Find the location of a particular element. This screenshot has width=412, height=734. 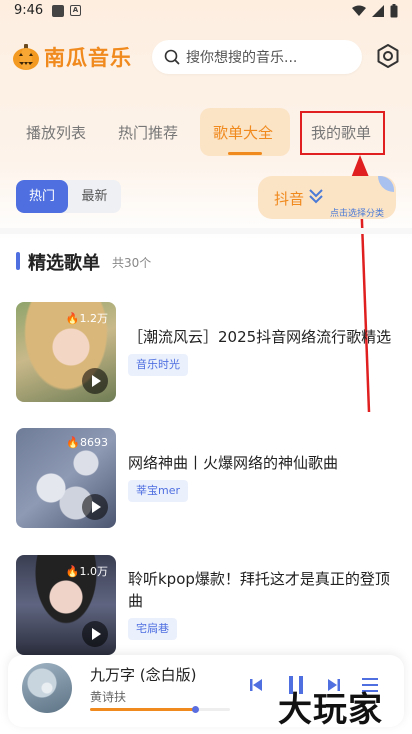

previous-button is located at coordinates (256, 687).